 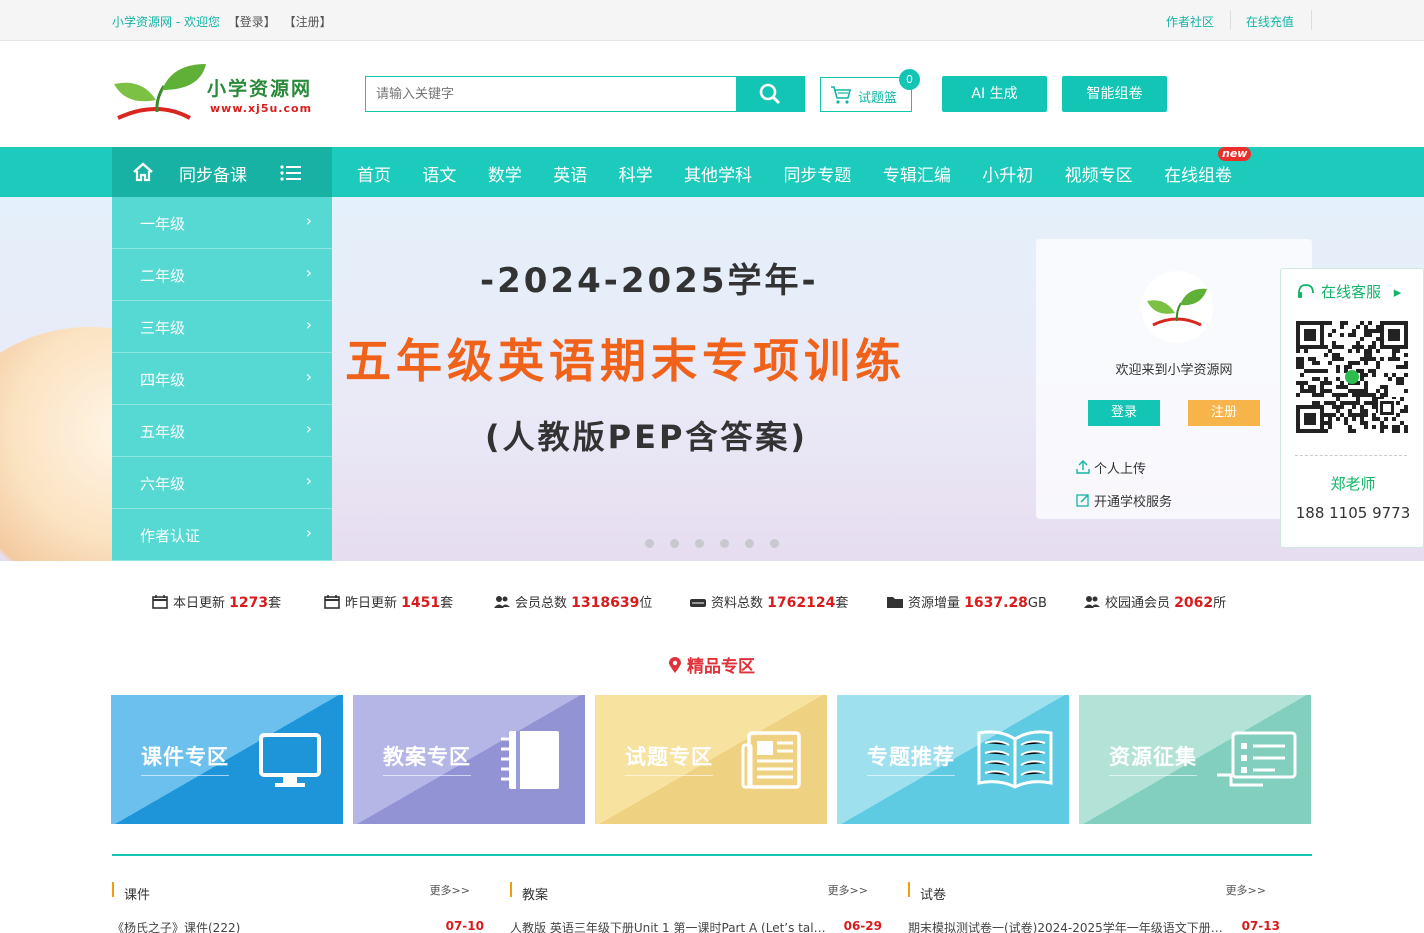 I want to click on sync-prep-menu: 同步备课, so click(x=222, y=172).